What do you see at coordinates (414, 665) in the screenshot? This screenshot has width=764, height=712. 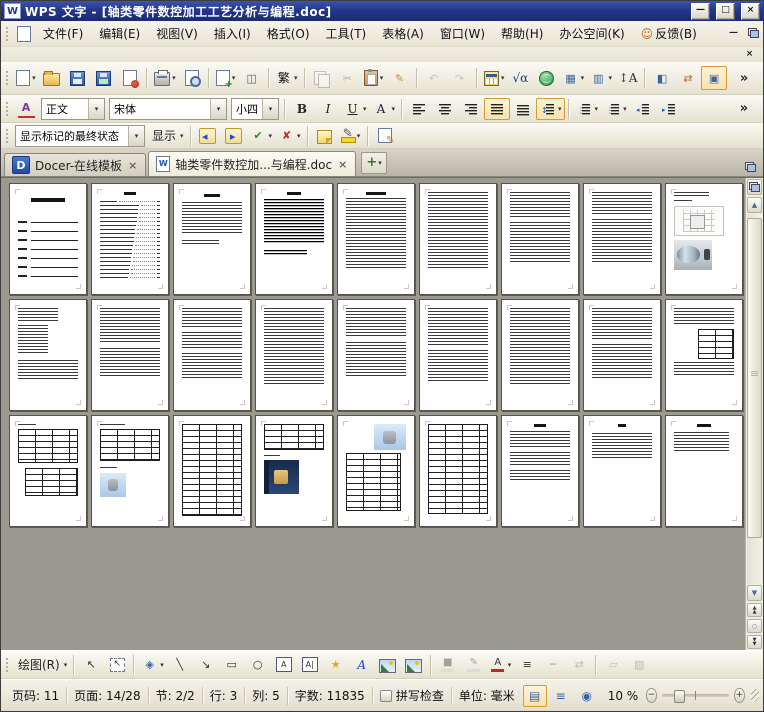 I see `insert-clipart-button` at bounding box center [414, 665].